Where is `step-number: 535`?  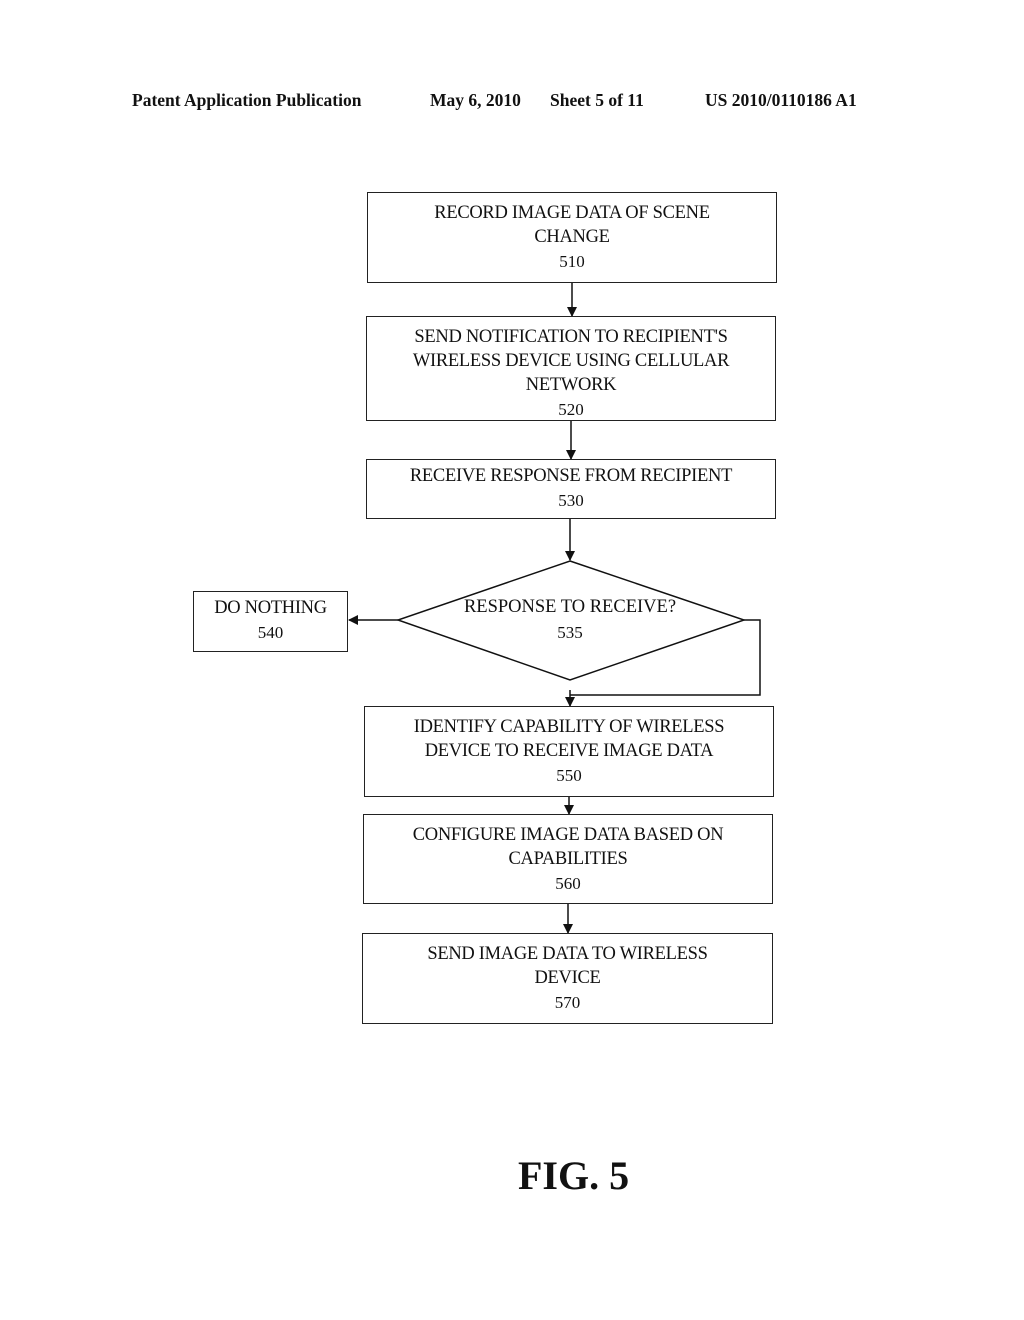
step-number: 535 is located at coordinates (570, 632).